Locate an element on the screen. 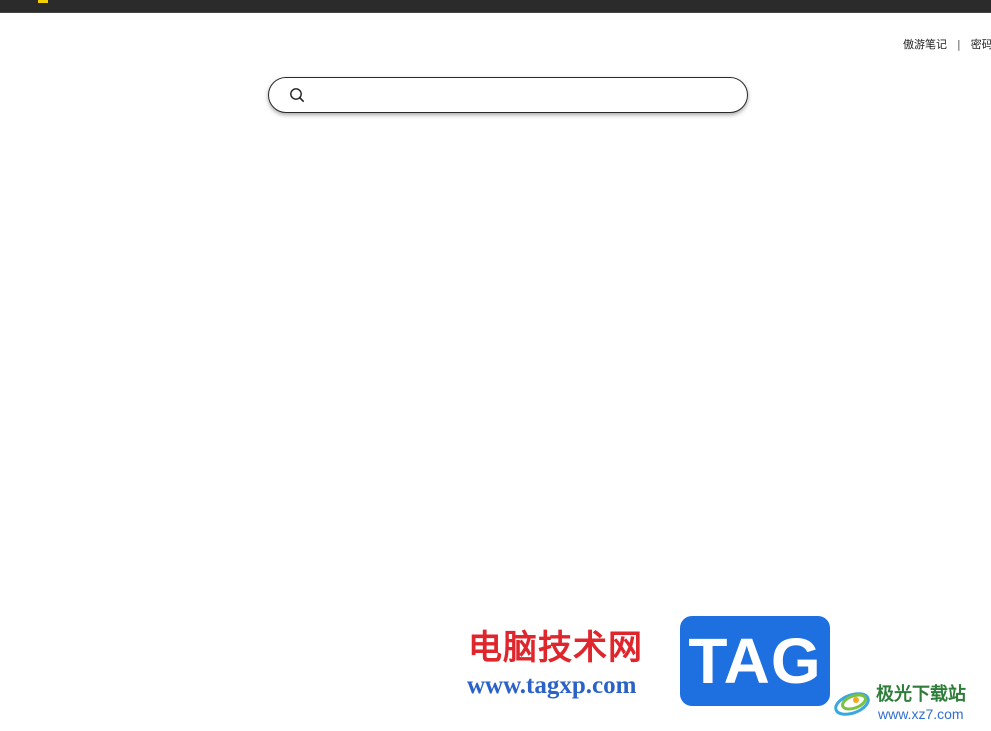 The height and width of the screenshot is (731, 991). watermark-title: 电脑技术网 is located at coordinates (555, 648).